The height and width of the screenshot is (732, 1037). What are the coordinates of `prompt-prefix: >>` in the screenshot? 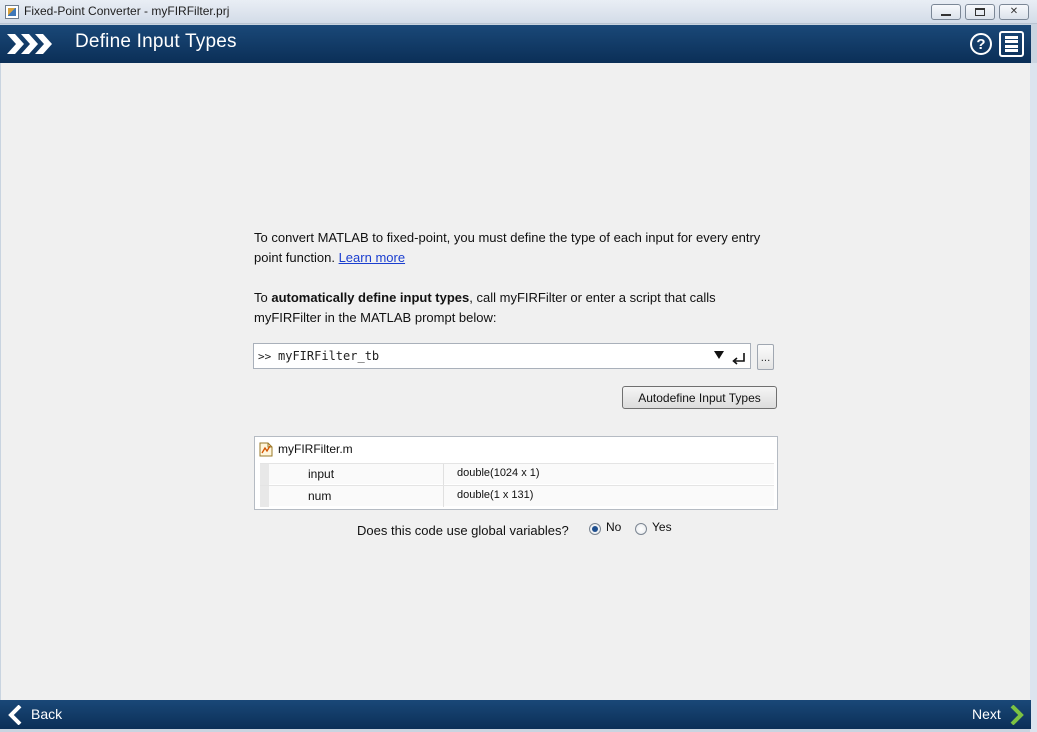 It's located at (265, 356).